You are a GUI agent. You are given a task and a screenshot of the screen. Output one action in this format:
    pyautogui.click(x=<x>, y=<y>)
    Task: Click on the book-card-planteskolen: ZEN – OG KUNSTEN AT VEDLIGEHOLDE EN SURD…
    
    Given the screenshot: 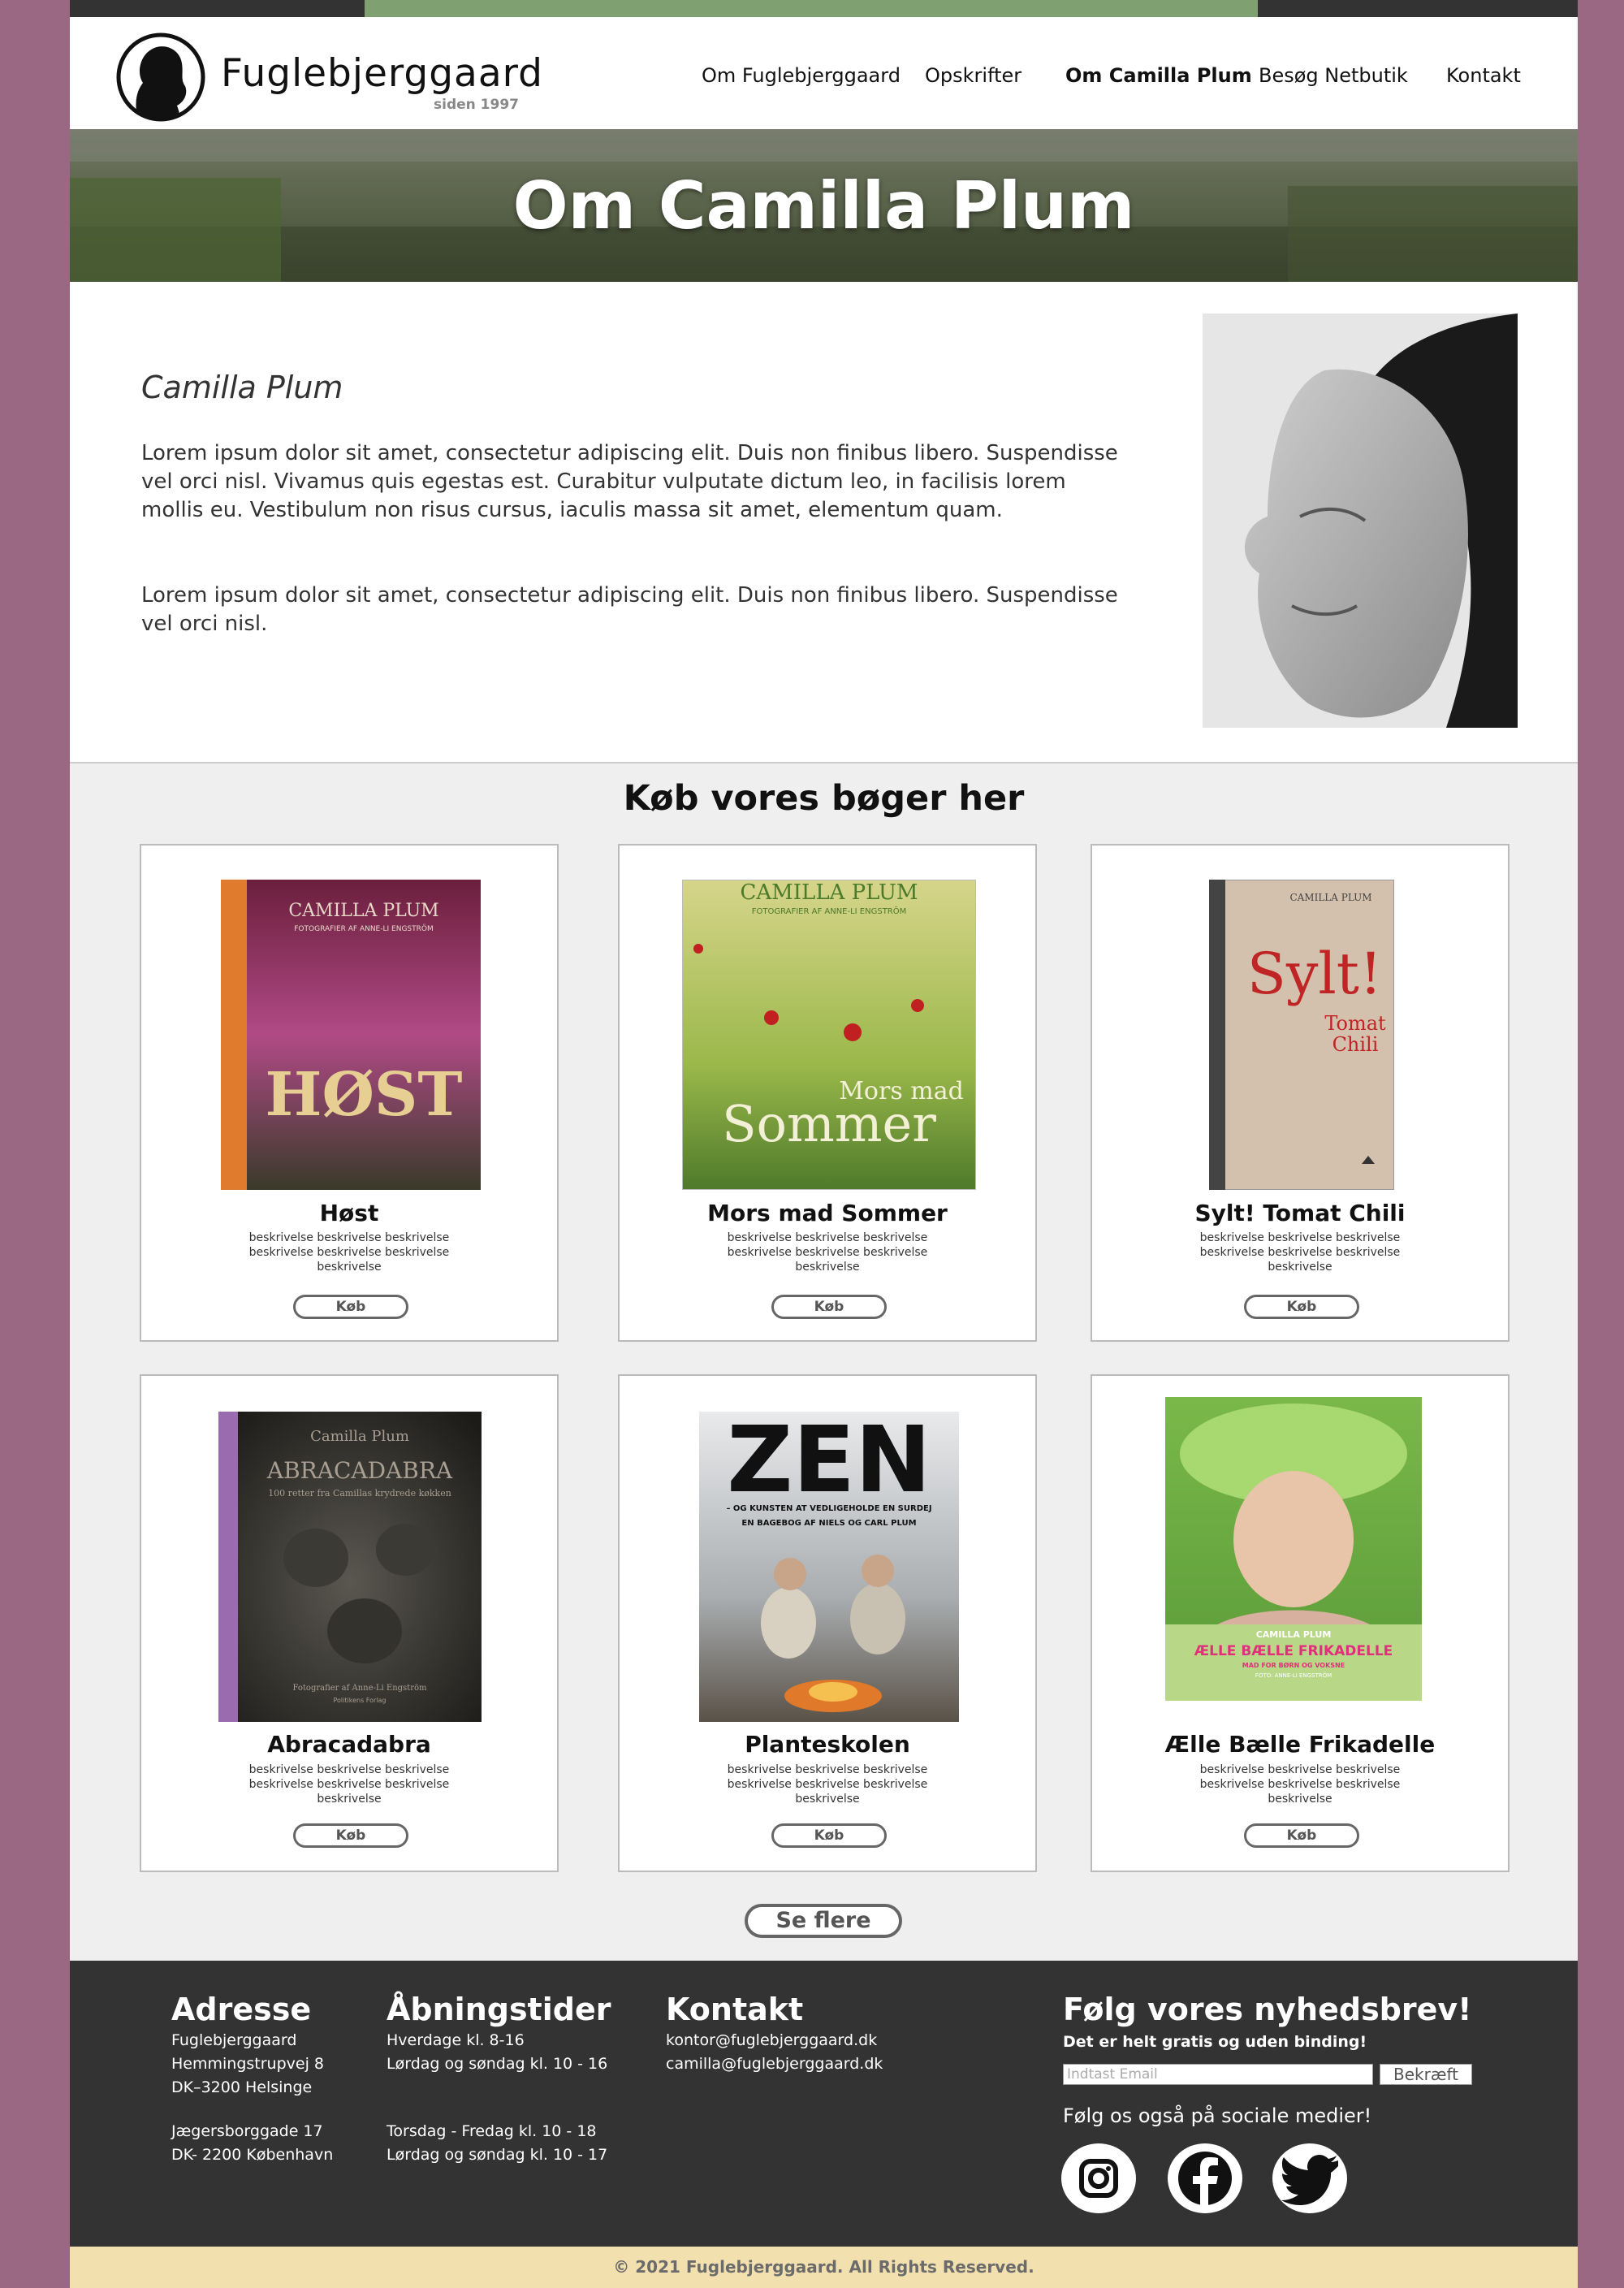 What is the action you would take?
    pyautogui.click(x=827, y=1623)
    